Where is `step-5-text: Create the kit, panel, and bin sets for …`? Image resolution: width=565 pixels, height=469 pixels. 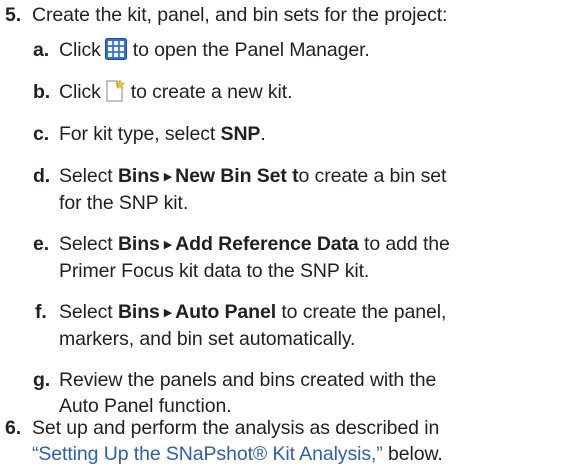
step-5-text: Create the kit, panel, and bin sets for … is located at coordinates (240, 15).